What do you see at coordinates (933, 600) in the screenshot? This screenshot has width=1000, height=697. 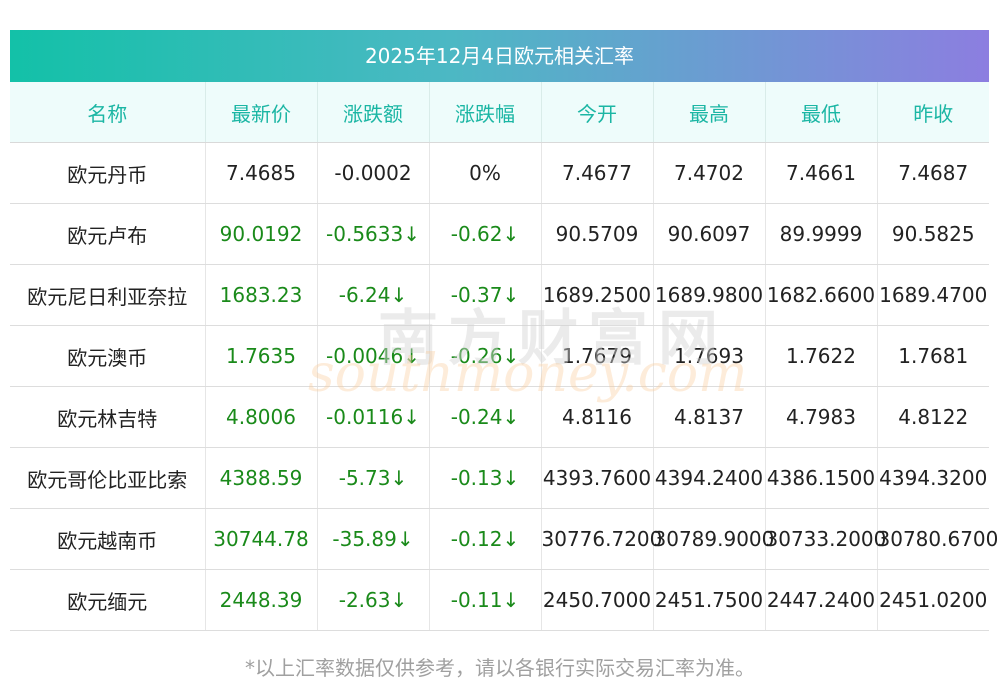 I see `cell-prev: 2451.0200` at bounding box center [933, 600].